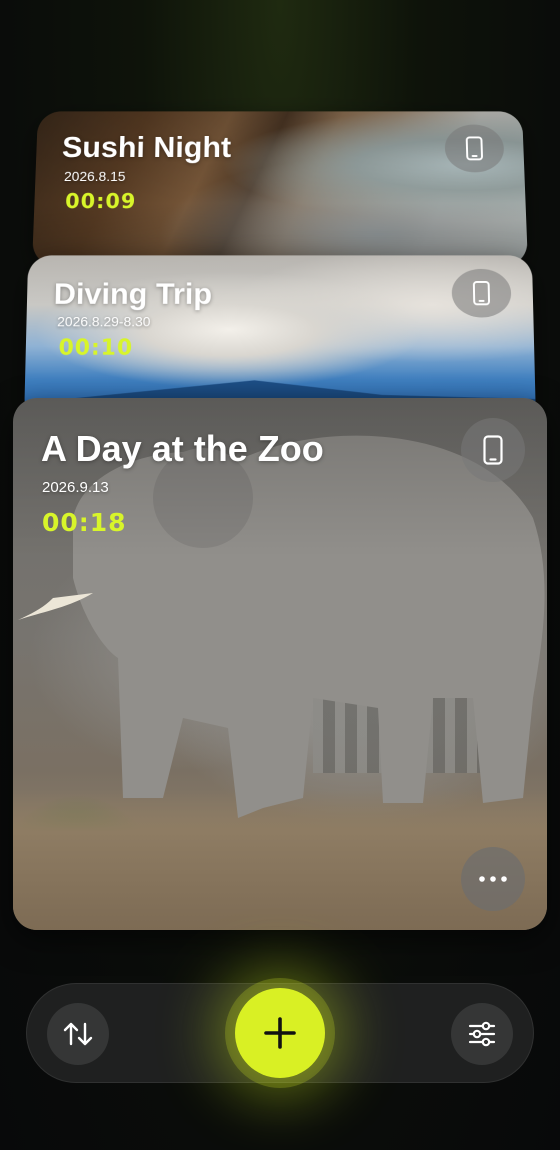 The width and height of the screenshot is (560, 1150). What do you see at coordinates (146, 147) in the screenshot?
I see `card-title: Sushi Night` at bounding box center [146, 147].